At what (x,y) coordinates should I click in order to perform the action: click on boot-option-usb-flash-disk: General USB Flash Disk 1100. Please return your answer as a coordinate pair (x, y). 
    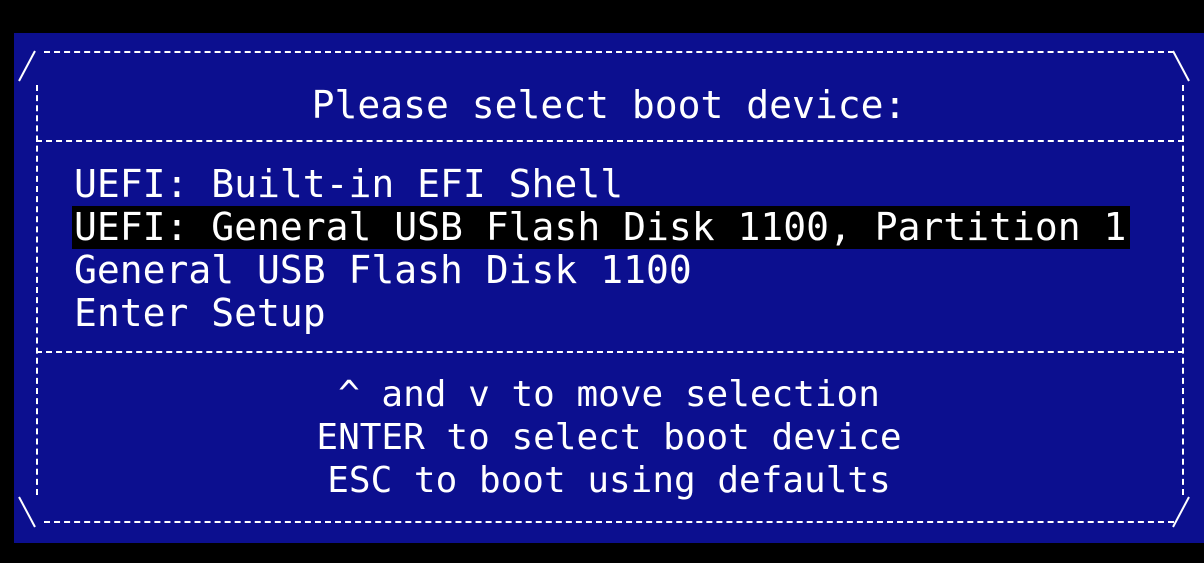
    Looking at the image, I should click on (384, 270).